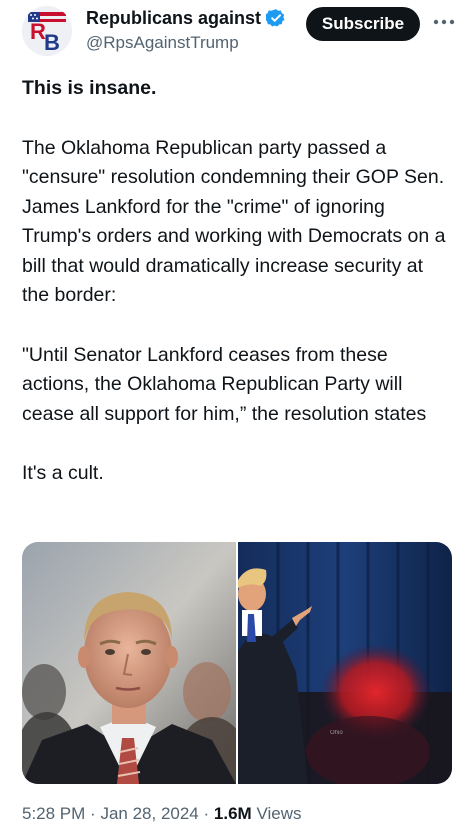  Describe the element at coordinates (444, 22) in the screenshot. I see `more-options-icon` at that location.